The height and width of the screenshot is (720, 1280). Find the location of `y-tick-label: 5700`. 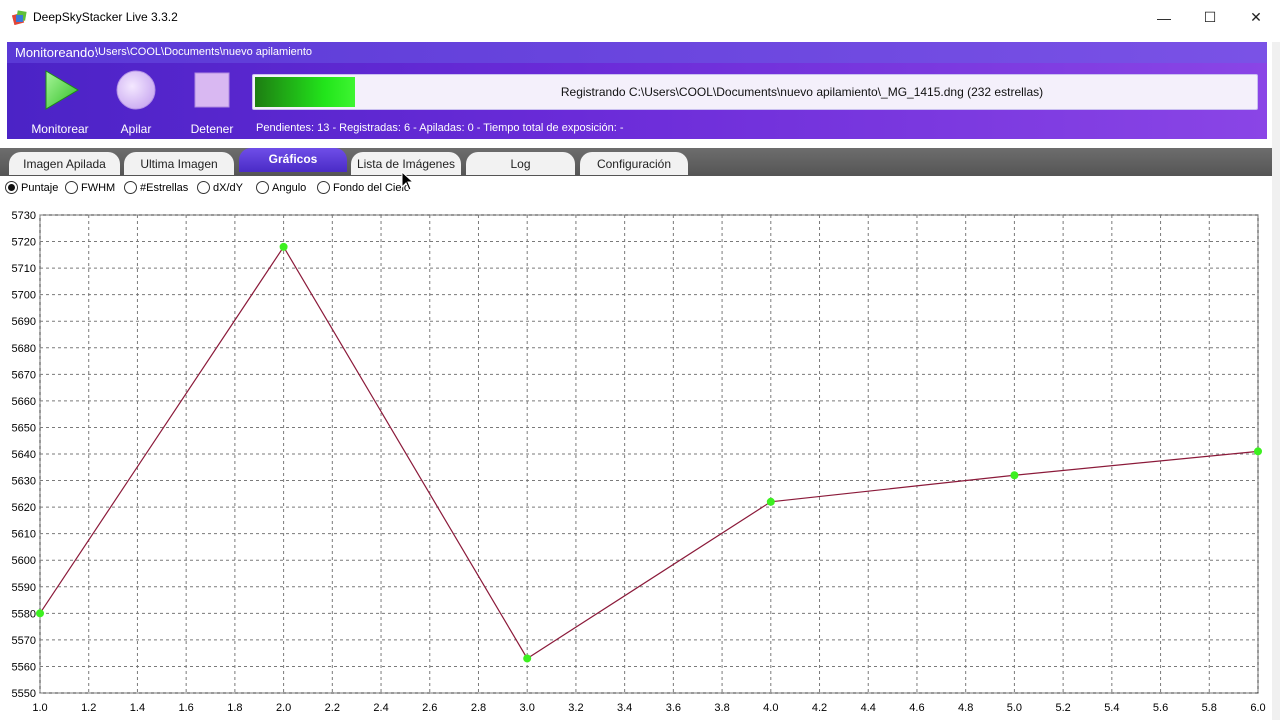

y-tick-label: 5700 is located at coordinates (24, 296).